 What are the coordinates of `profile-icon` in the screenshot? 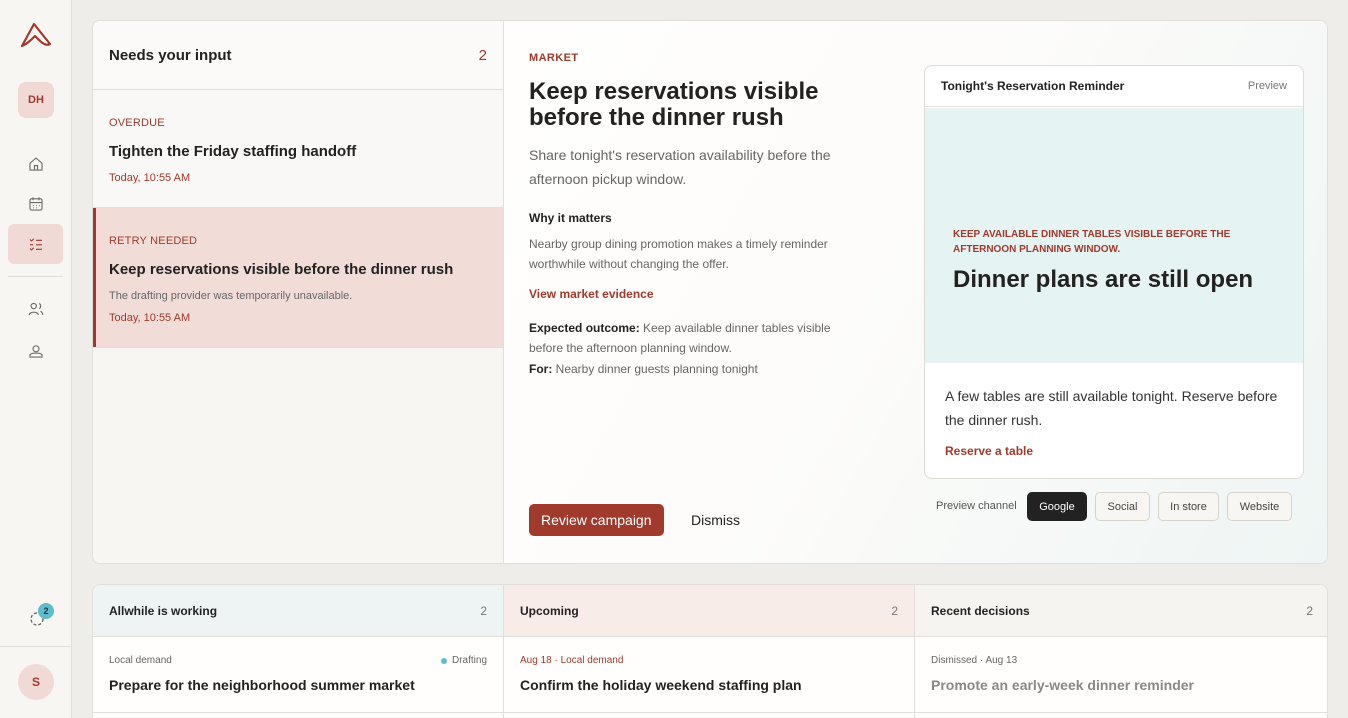 It's located at (35, 351).